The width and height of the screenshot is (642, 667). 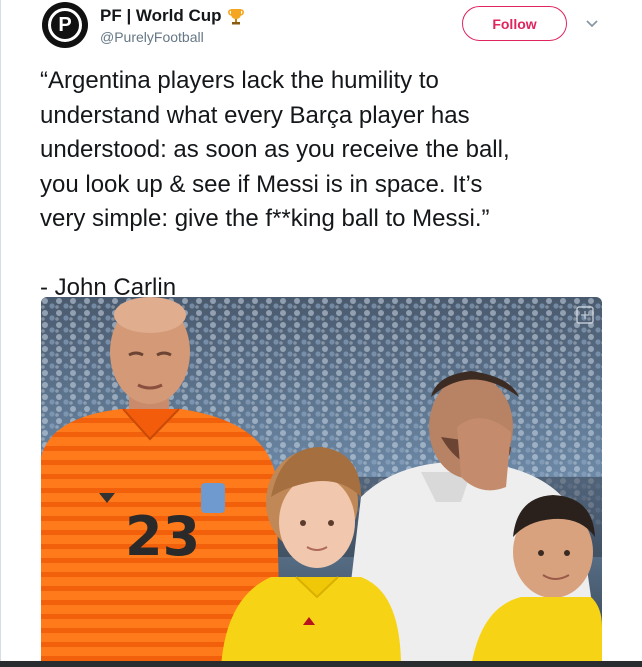 I want to click on left-border, so click(x=0, y=333).